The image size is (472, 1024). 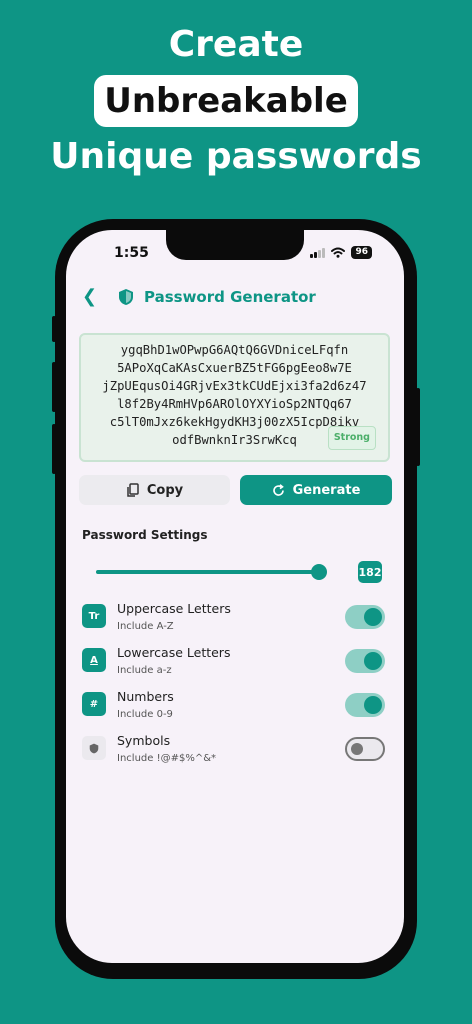 I want to click on back-icon: ❮, so click(x=93, y=296).